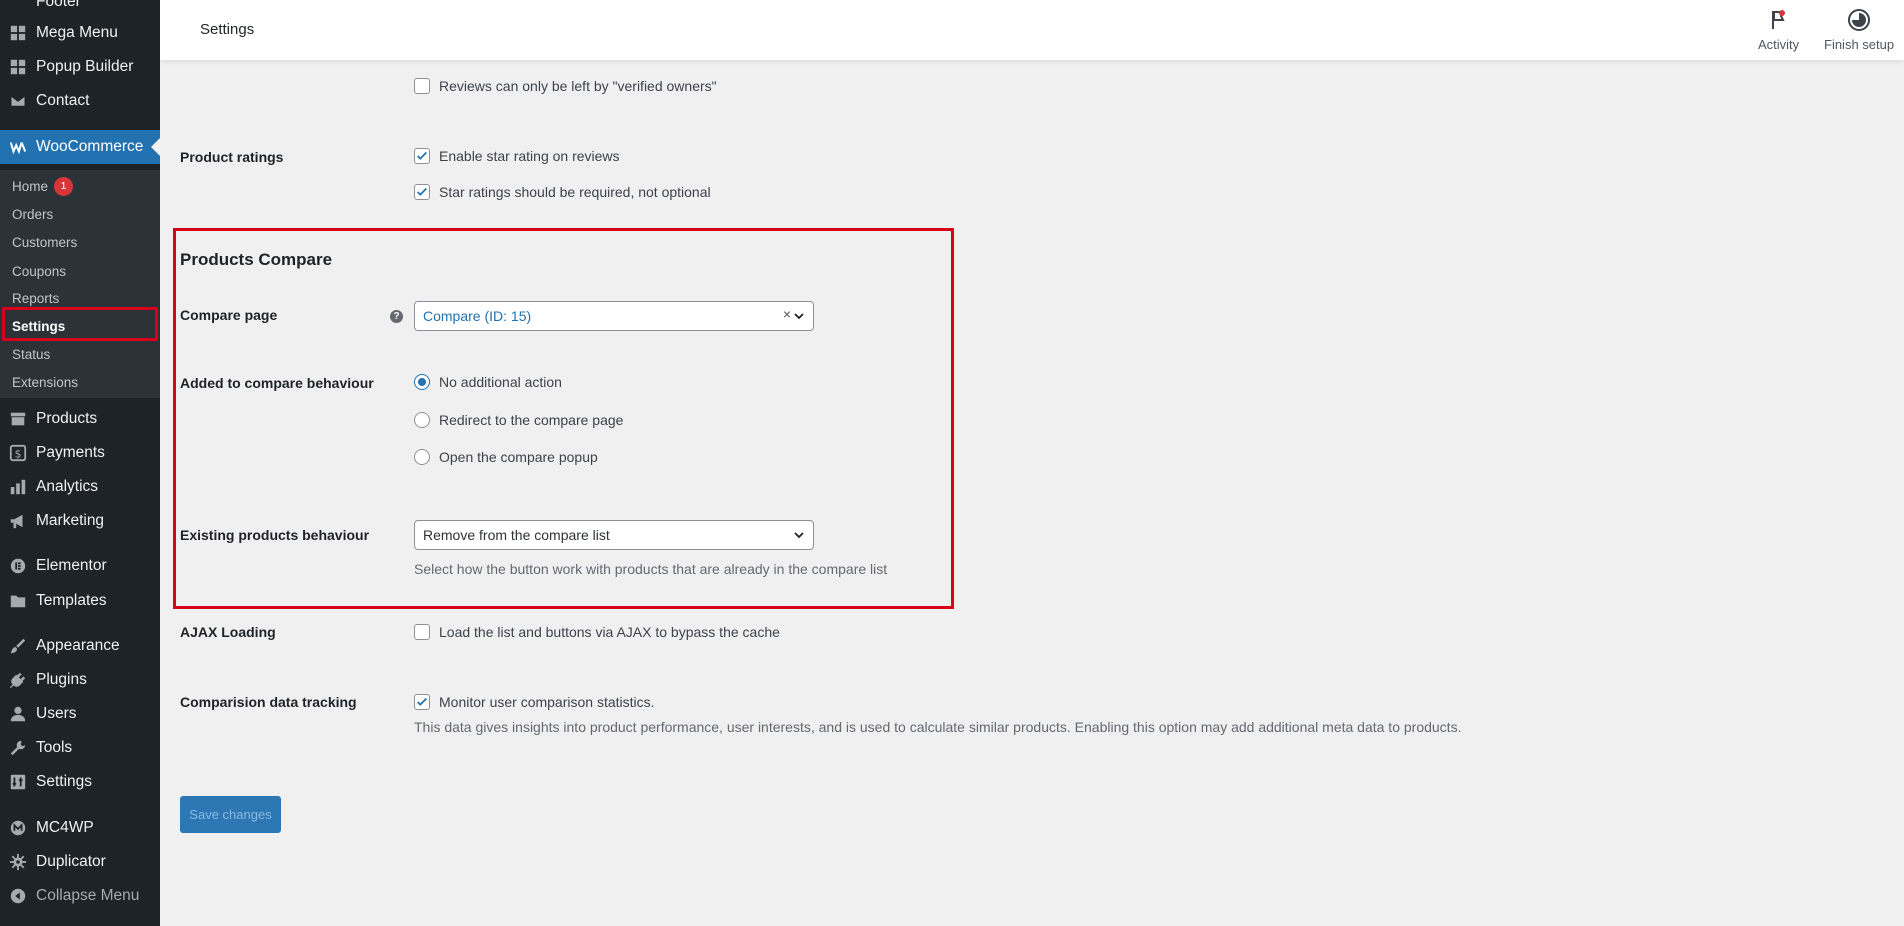  What do you see at coordinates (80, 242) in the screenshot?
I see `sub-item-customers: Customers` at bounding box center [80, 242].